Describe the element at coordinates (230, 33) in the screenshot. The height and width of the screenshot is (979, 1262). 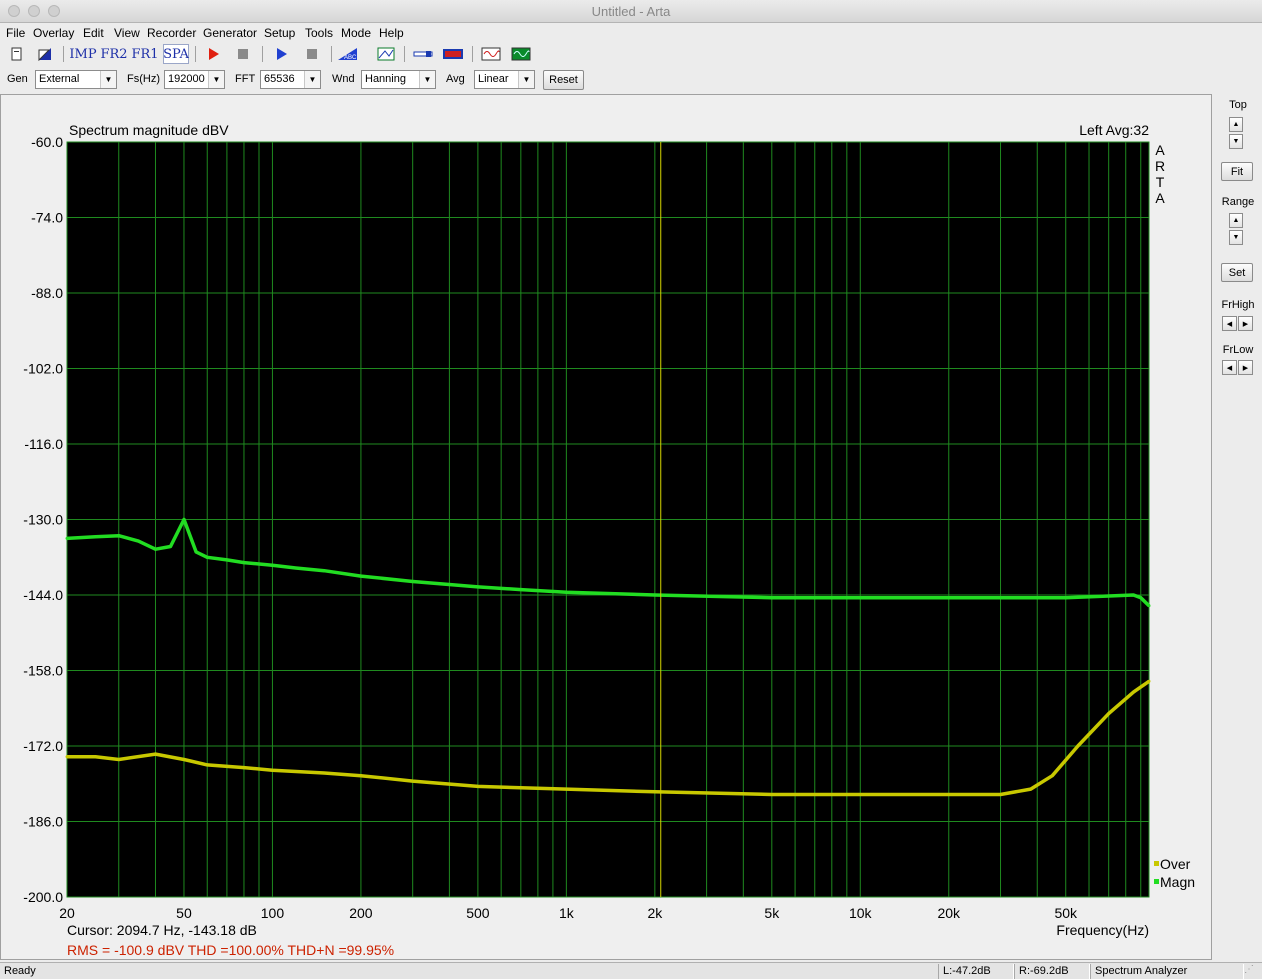
I see `menu-generator: Generator` at that location.